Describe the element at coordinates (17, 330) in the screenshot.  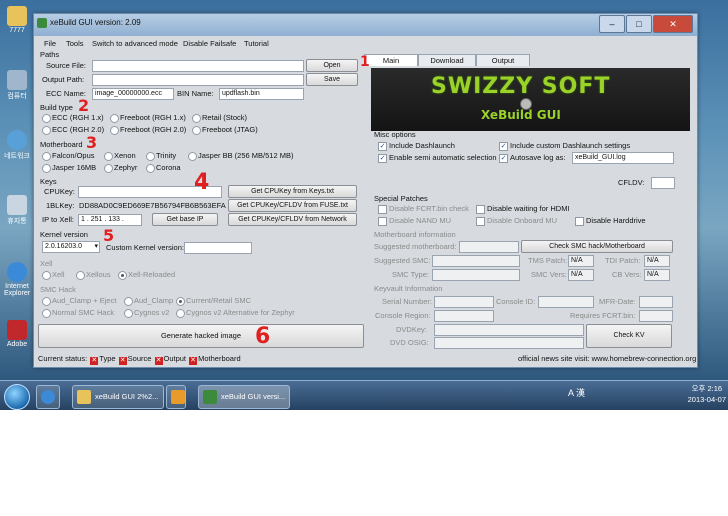
I see `adobe-icon` at that location.